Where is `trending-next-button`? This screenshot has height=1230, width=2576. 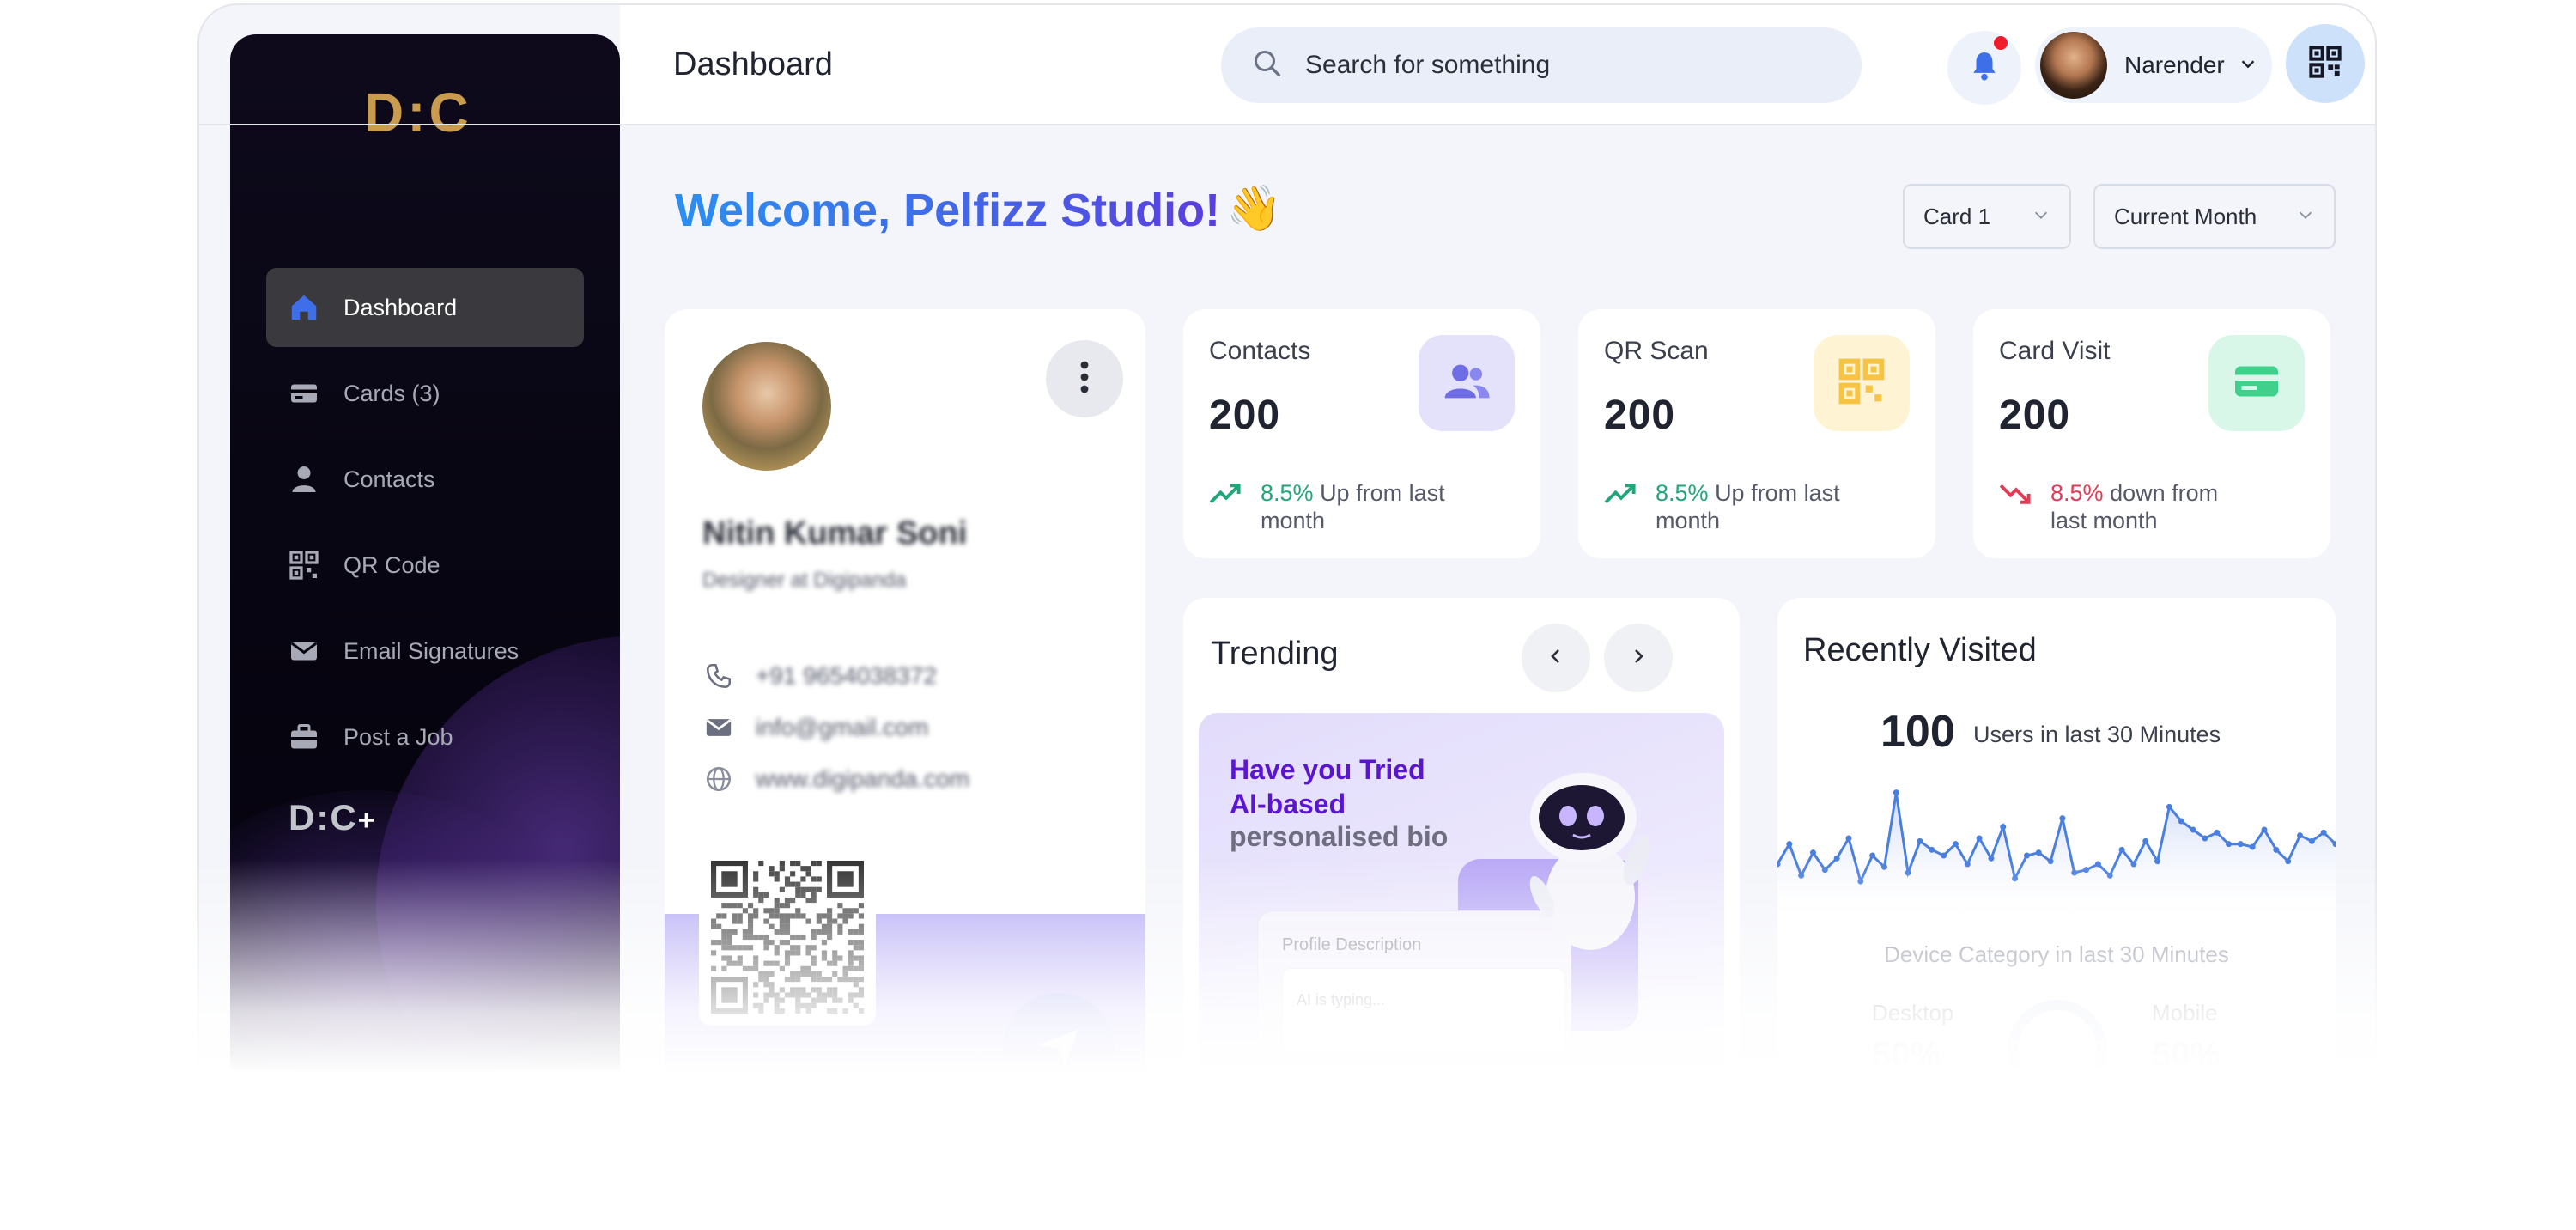 trending-next-button is located at coordinates (1638, 658).